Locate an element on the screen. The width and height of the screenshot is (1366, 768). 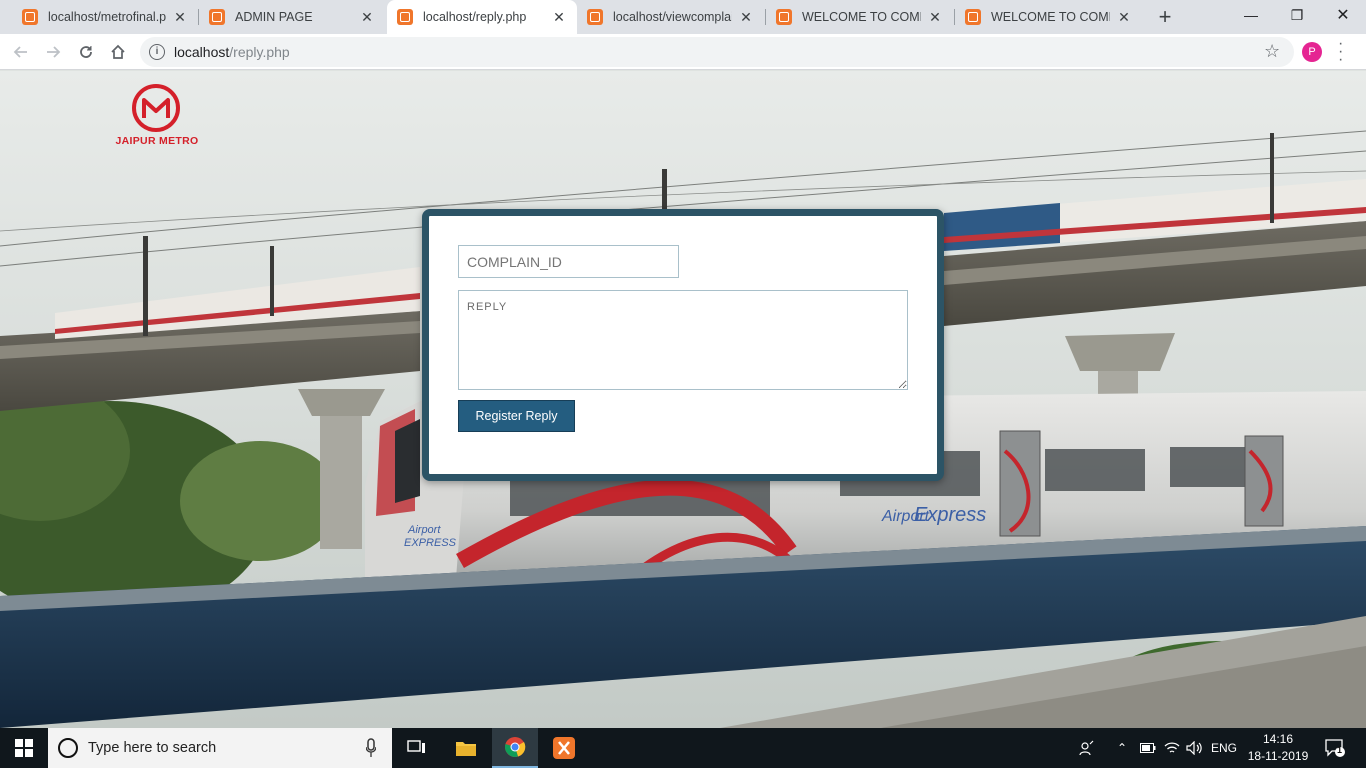
wifi-icon is located at coordinates (1172, 748).